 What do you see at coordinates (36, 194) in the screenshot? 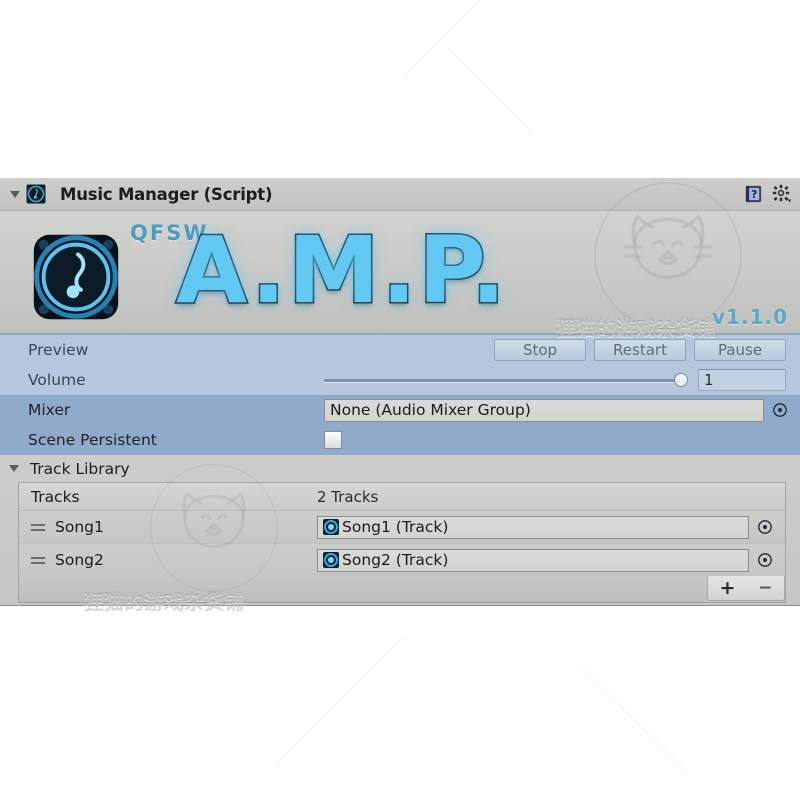
I see `amp-speaker-icon` at bounding box center [36, 194].